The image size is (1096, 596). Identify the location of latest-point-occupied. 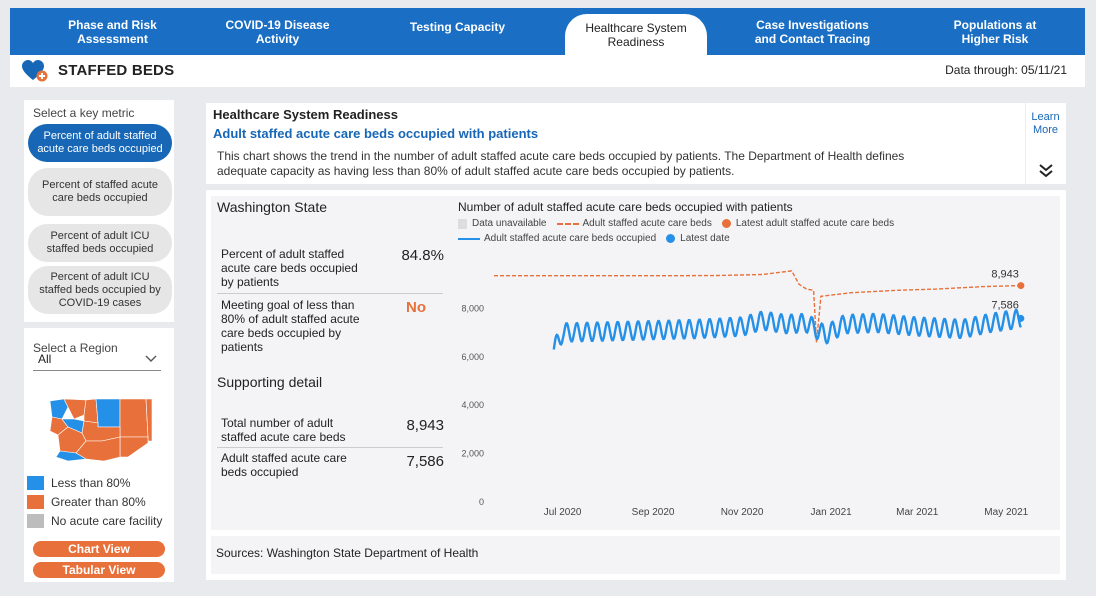
(1021, 318).